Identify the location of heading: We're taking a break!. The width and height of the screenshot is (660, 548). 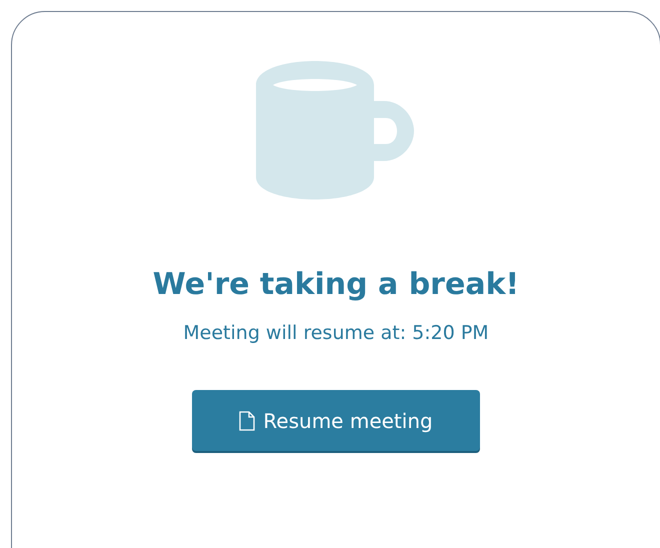
(336, 284).